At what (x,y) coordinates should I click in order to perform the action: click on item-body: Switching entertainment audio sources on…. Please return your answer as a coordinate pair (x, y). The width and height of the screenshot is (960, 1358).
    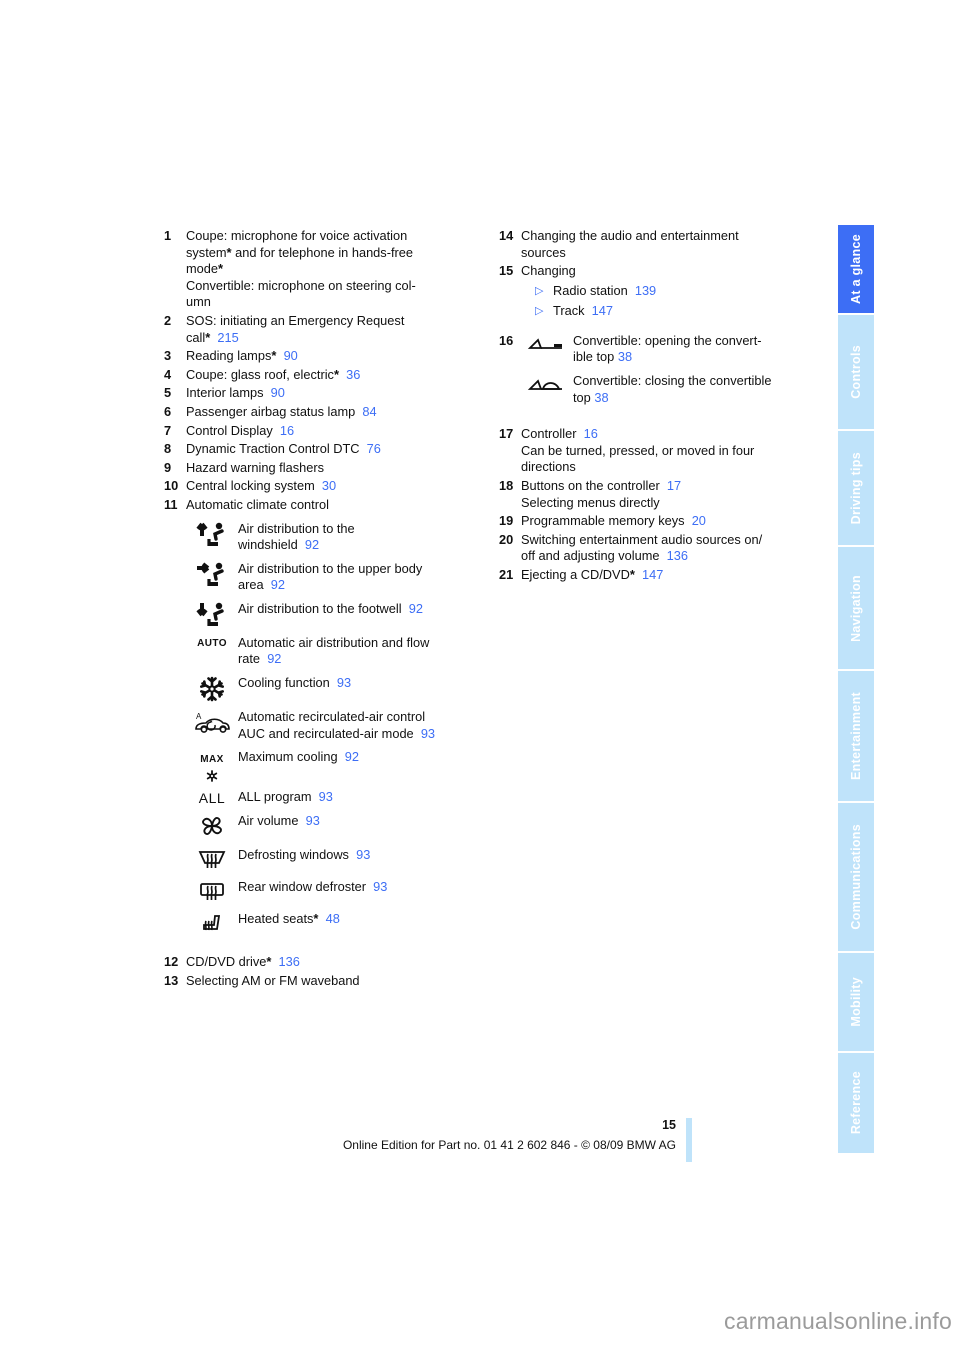
    Looking at the image, I should click on (662, 548).